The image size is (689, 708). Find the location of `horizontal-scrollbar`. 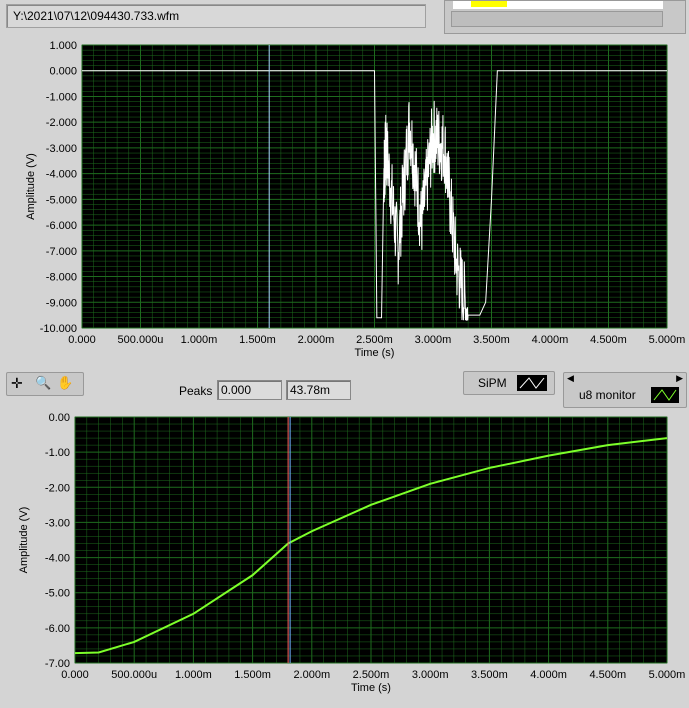

horizontal-scrollbar is located at coordinates (557, 19).